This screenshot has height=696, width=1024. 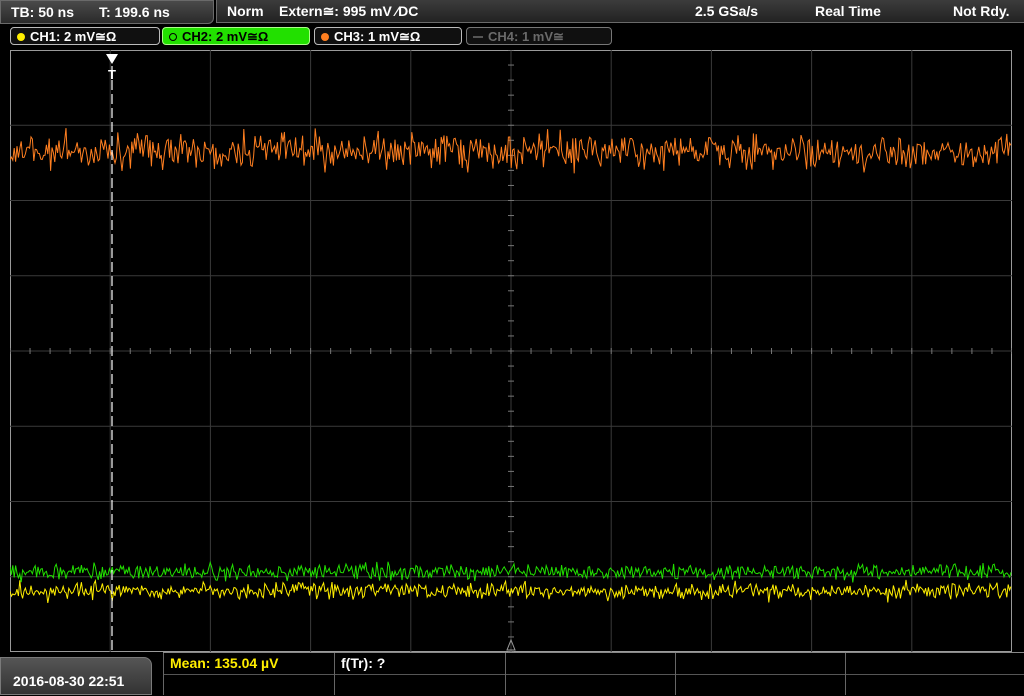 I want to click on channel-2-tab: CH2: 2 mV≅Ω, so click(x=236, y=36).